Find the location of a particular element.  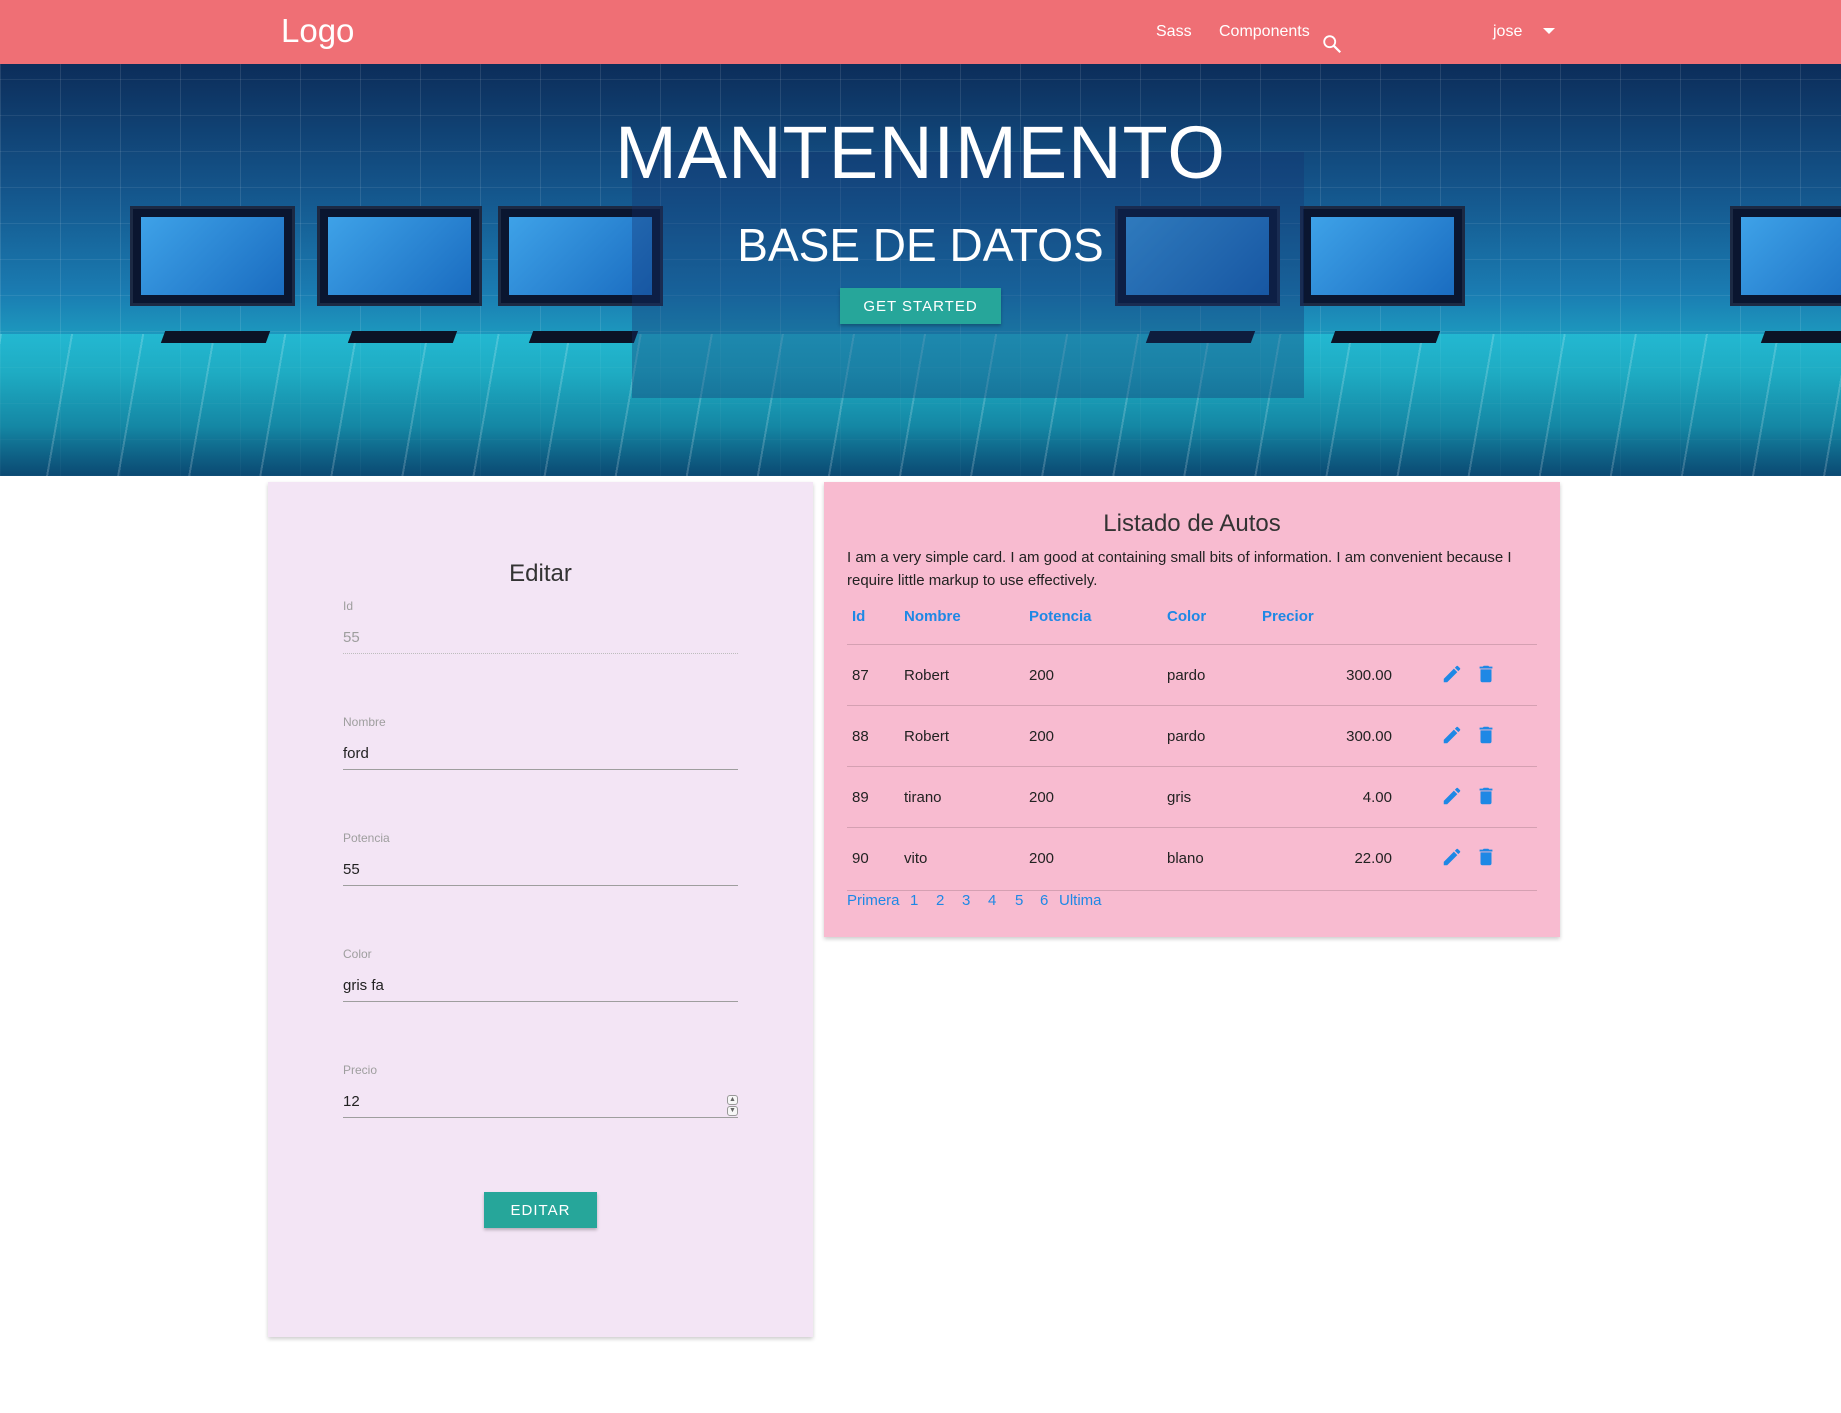

caret-down-icon is located at coordinates (1549, 31).